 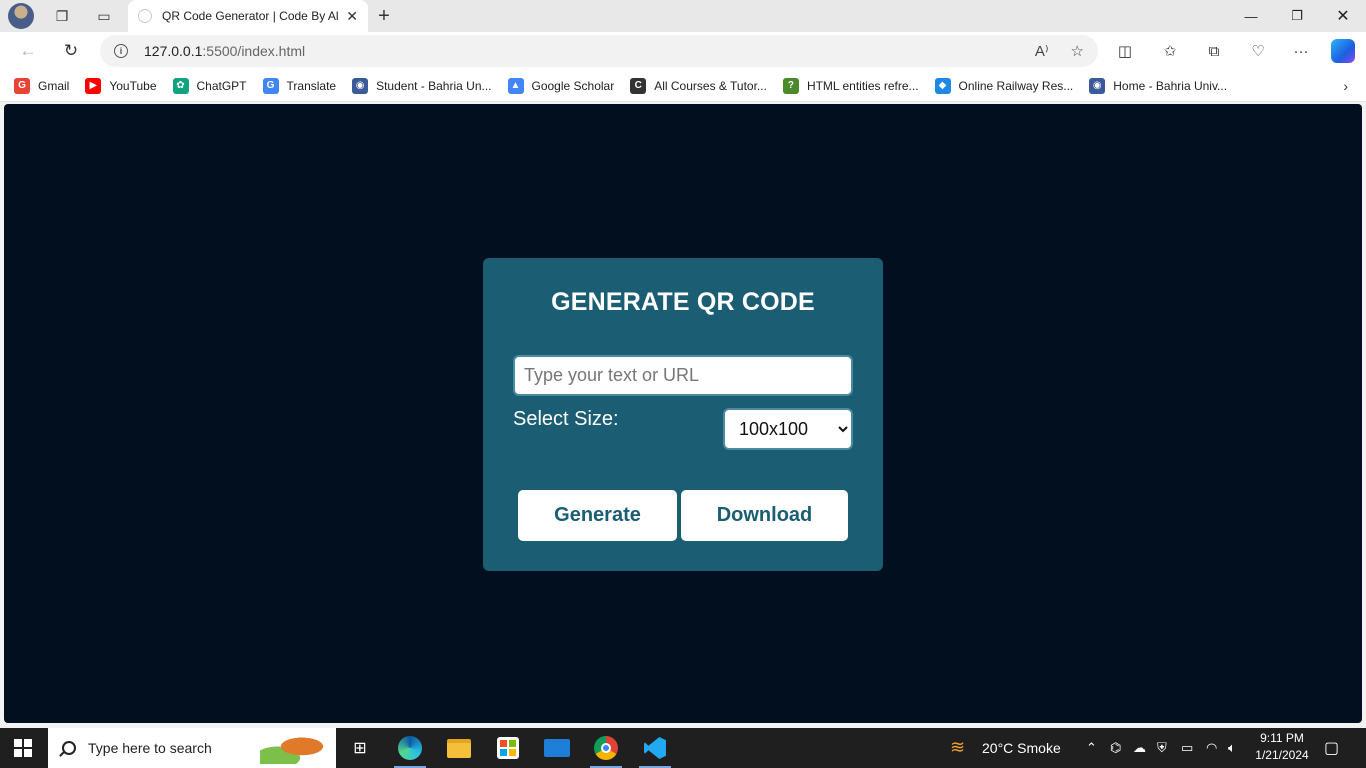 I want to click on taskbar-search-placeholder: Type here to search, so click(x=150, y=748).